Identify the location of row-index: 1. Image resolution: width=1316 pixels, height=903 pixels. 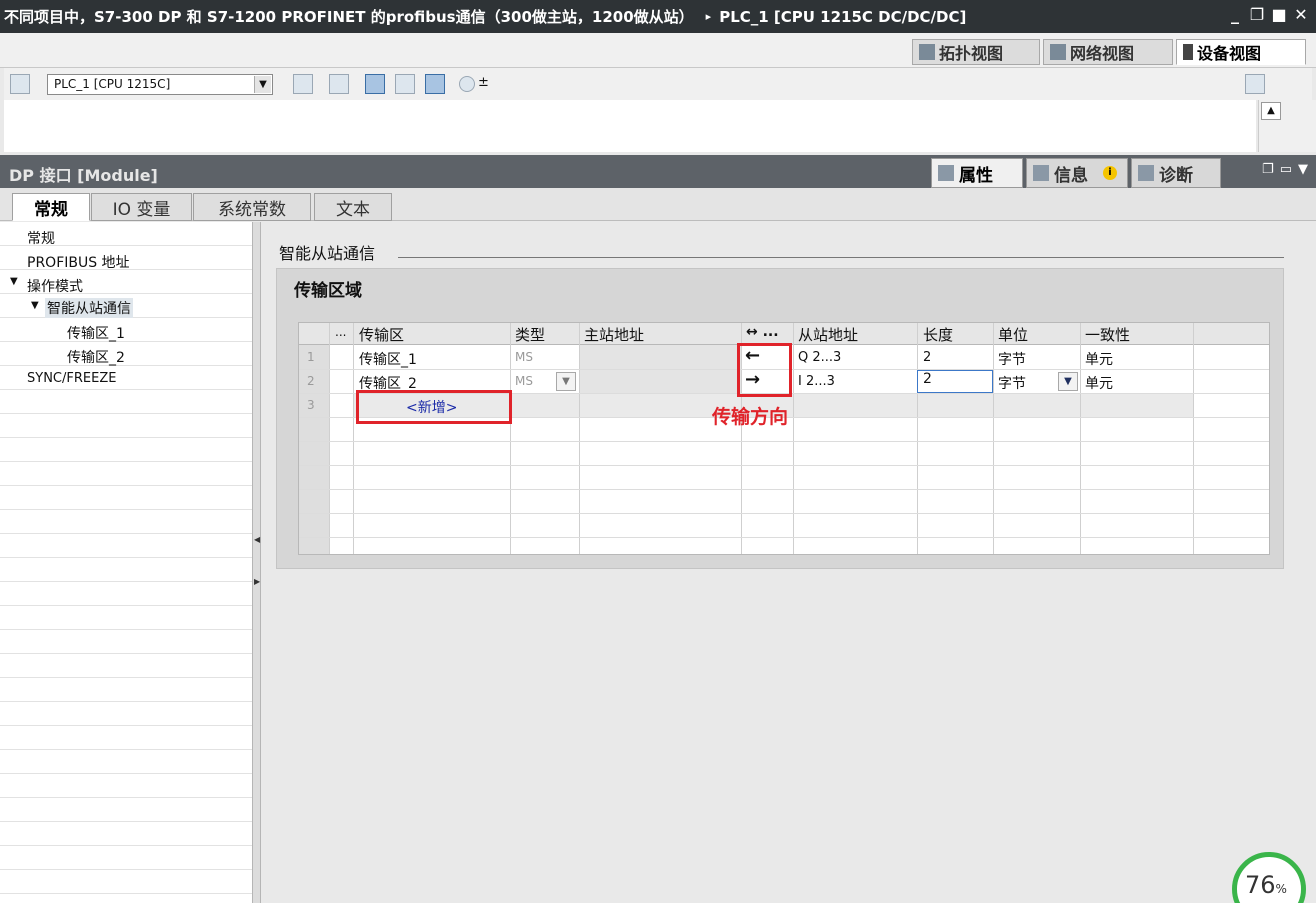
(311, 357).